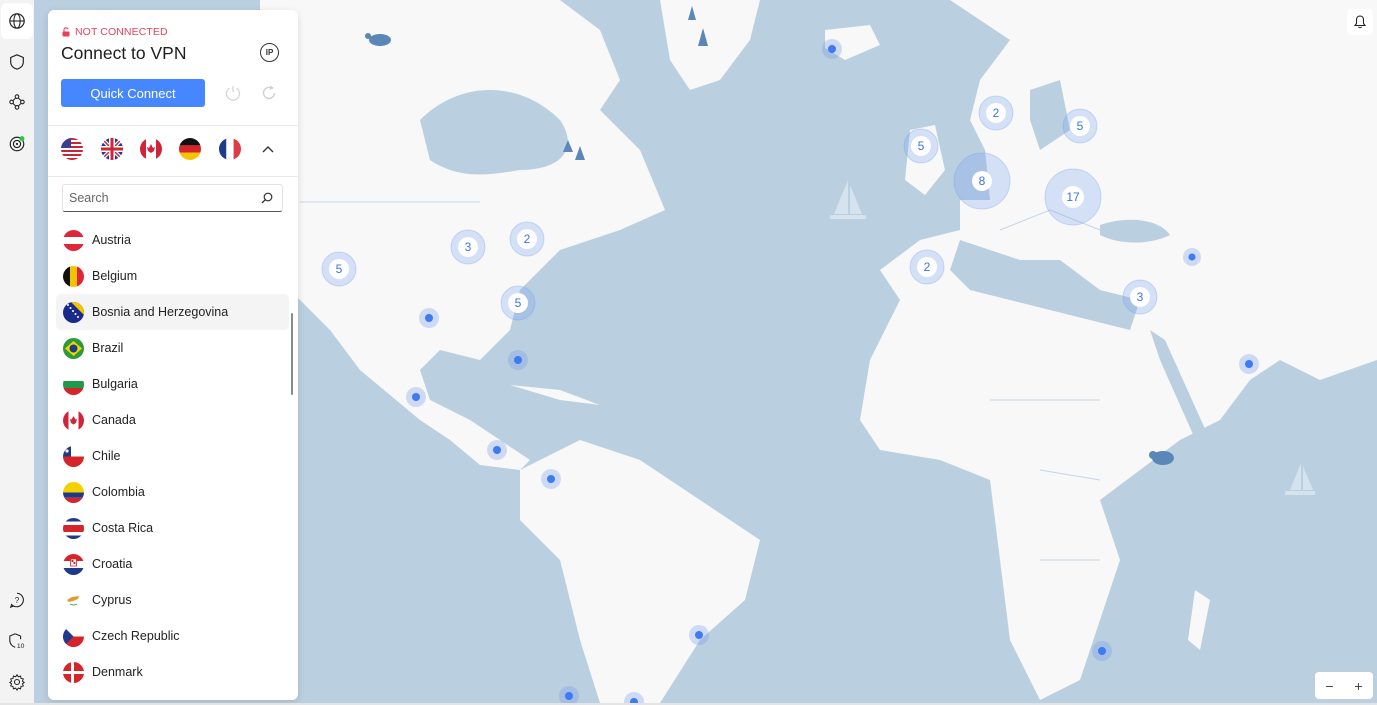 The height and width of the screenshot is (705, 1377). Describe the element at coordinates (429, 318) in the screenshot. I see `server-dot-texas` at that location.